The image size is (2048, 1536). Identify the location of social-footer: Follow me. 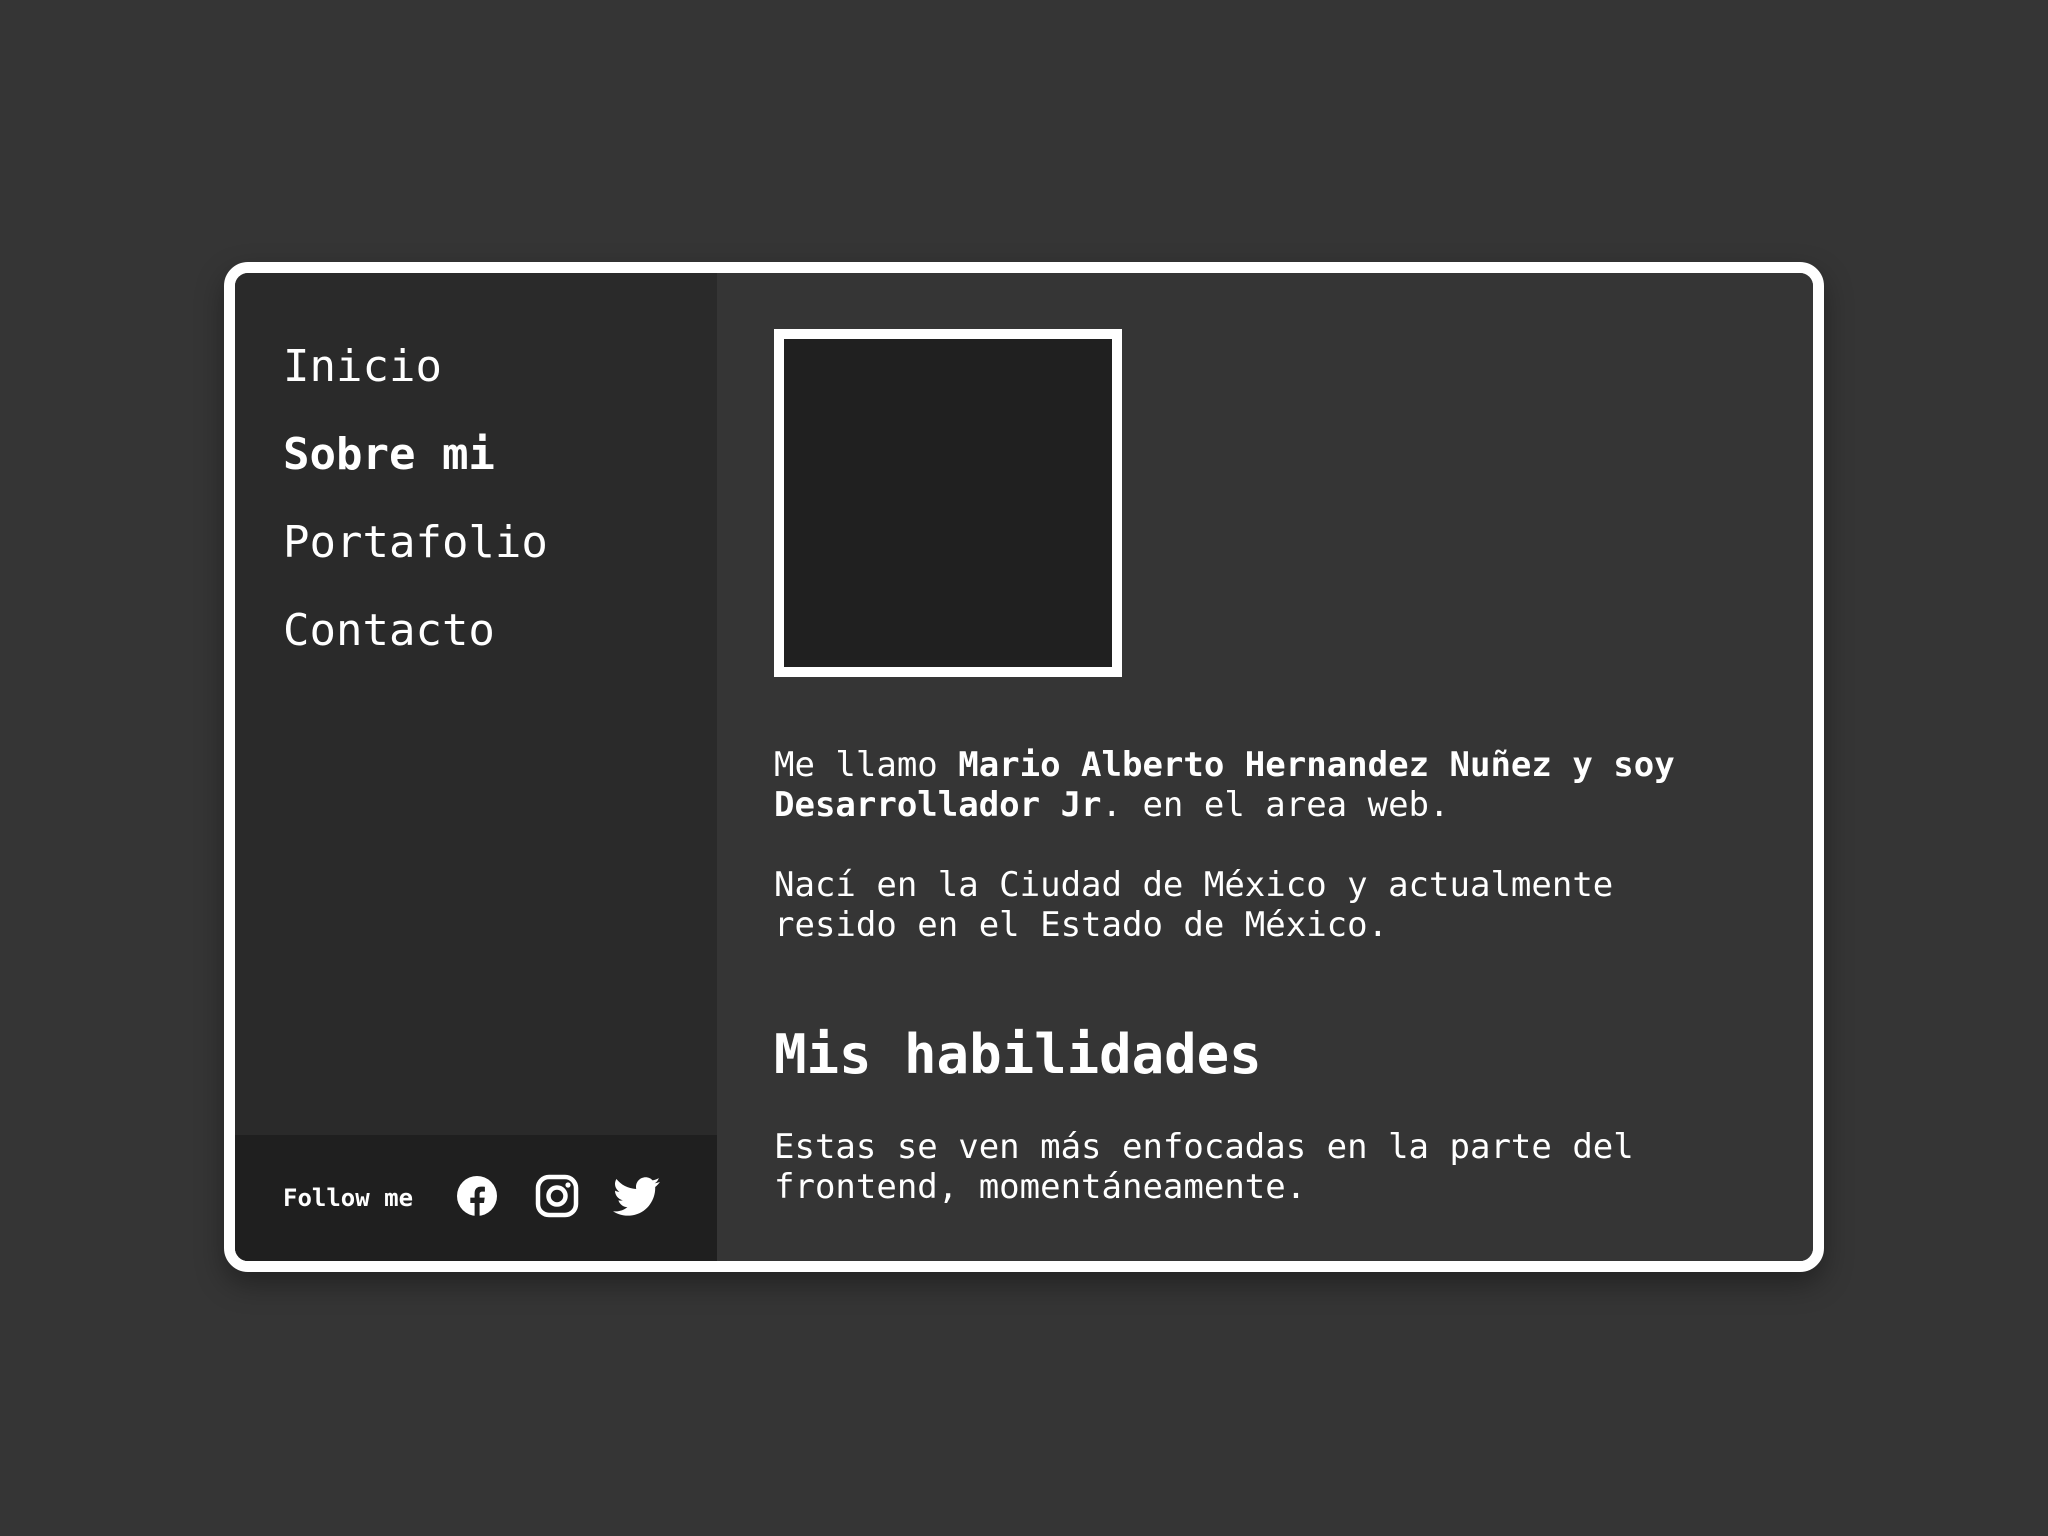
(476, 1198).